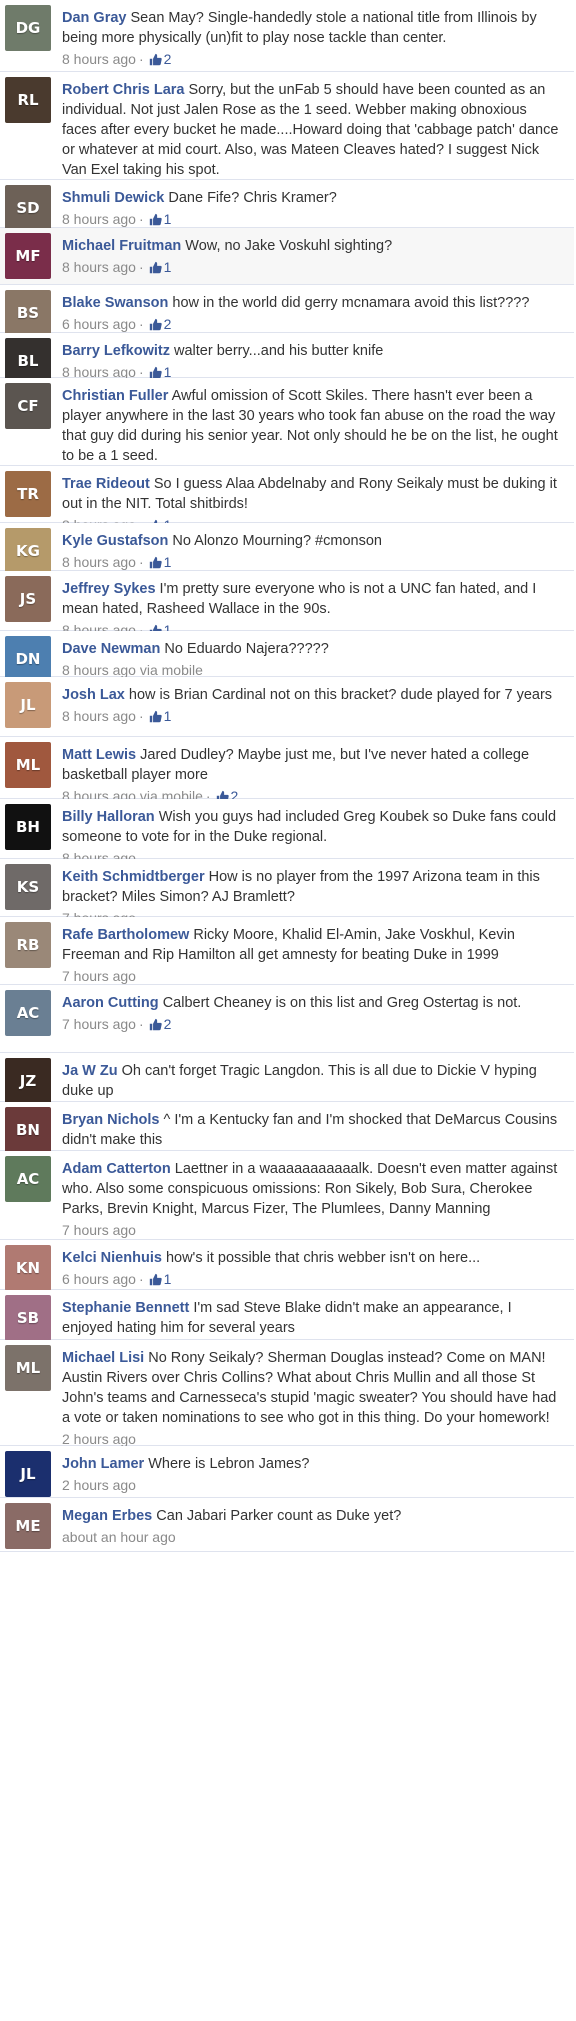 This screenshot has height=2021, width=576. I want to click on avatar: KN, so click(28, 1268).